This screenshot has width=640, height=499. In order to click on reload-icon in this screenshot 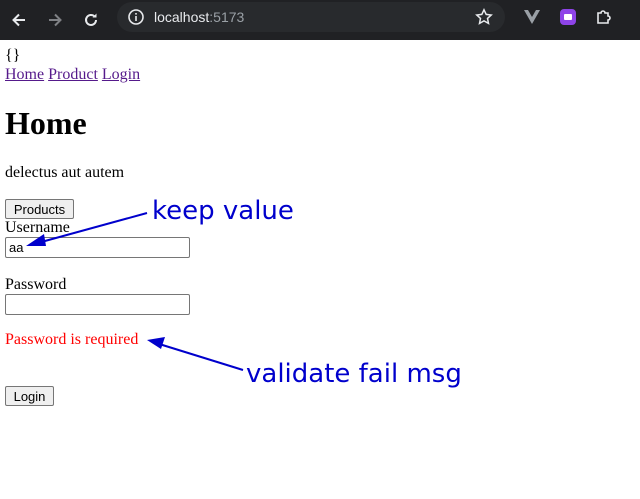, I will do `click(91, 19)`.